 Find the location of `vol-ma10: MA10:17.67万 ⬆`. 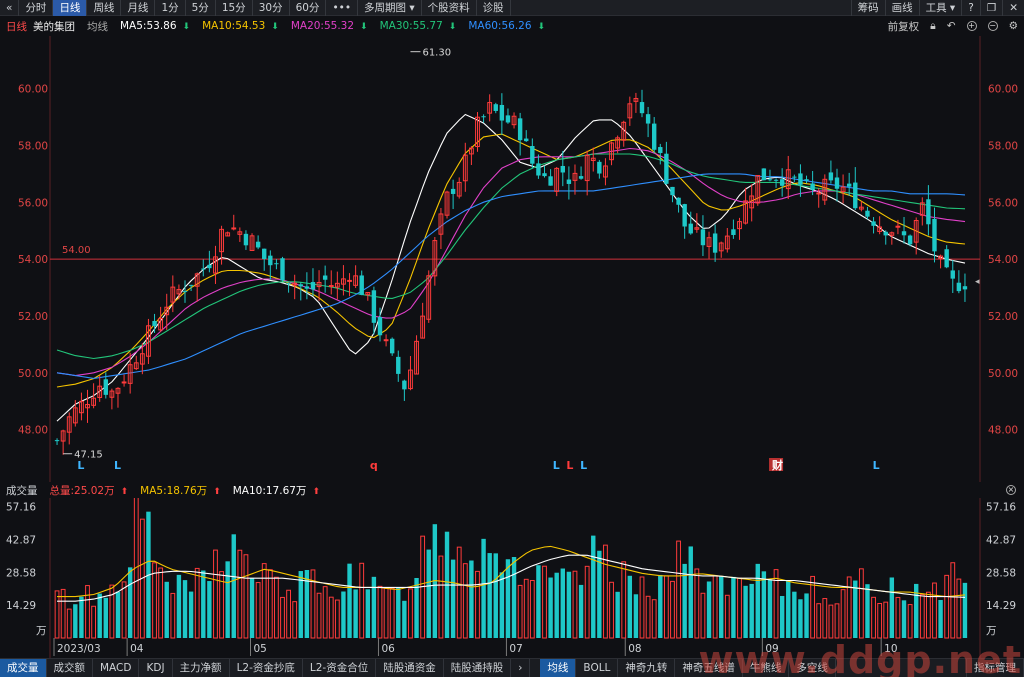

vol-ma10: MA10:17.67万 ⬆ is located at coordinates (273, 490).